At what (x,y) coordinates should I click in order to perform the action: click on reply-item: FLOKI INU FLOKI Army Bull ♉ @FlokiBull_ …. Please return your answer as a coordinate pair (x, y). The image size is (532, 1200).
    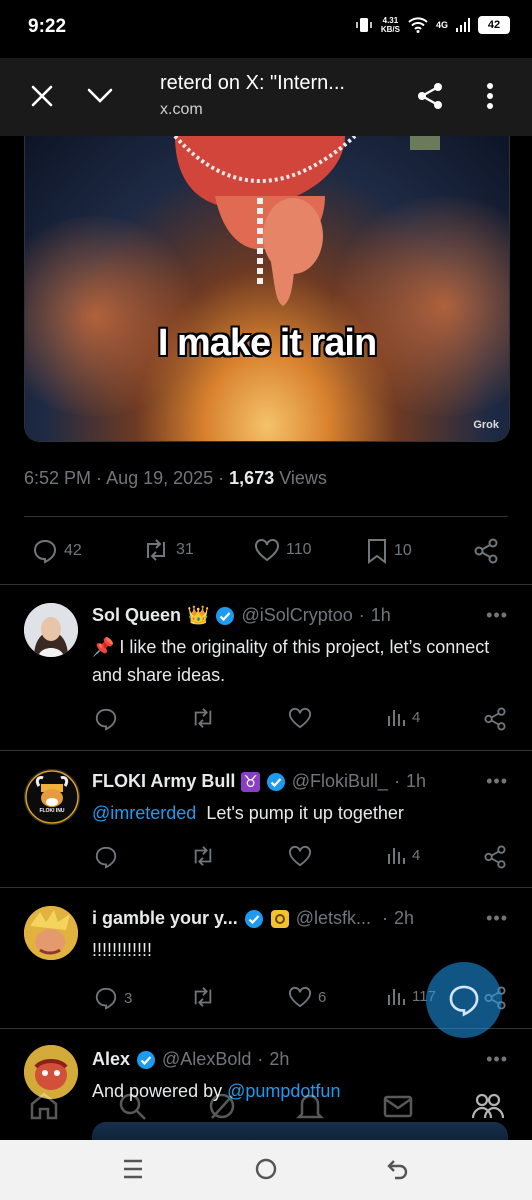
    Looking at the image, I should click on (266, 819).